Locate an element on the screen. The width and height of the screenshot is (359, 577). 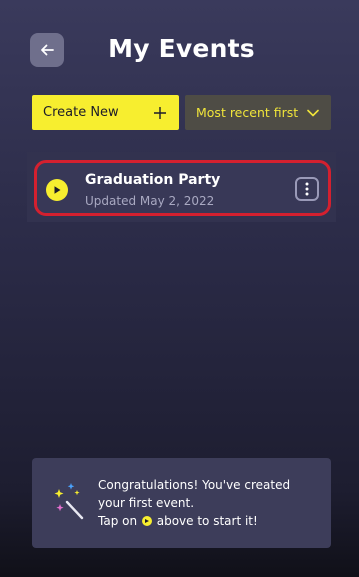
toast-line-3-suffix: above to start it! is located at coordinates (207, 521).